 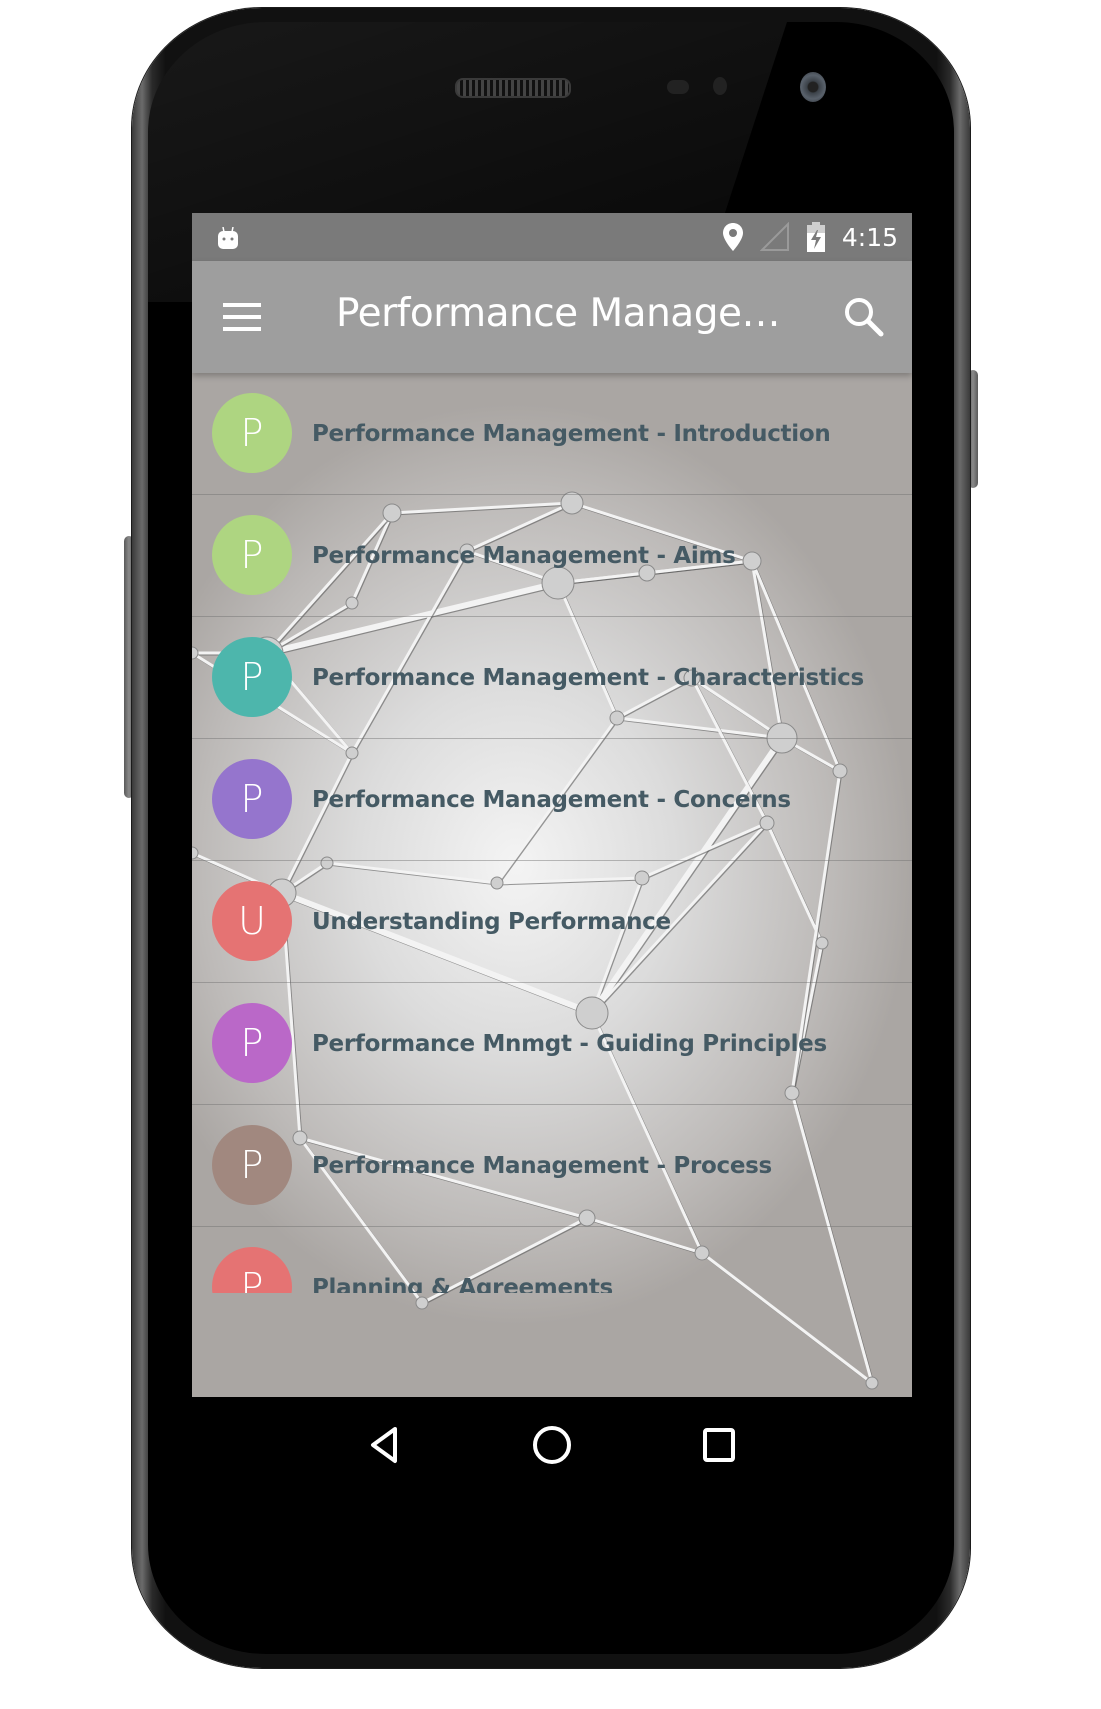 I want to click on signal-icon, so click(x=774, y=236).